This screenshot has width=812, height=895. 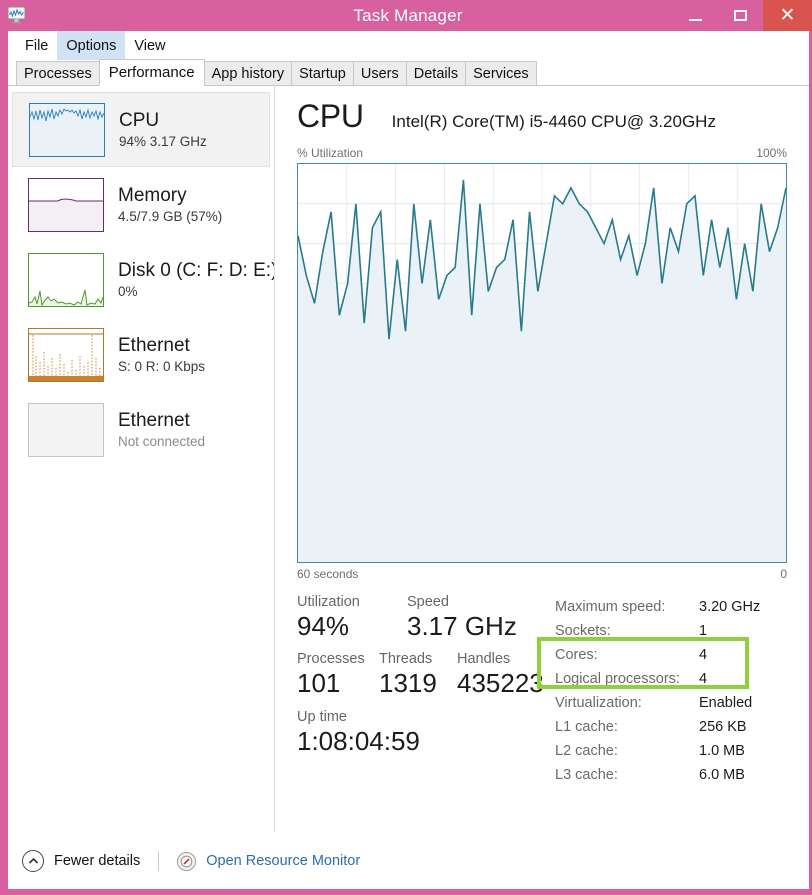 What do you see at coordinates (358, 740) in the screenshot?
I see `stat-value: 1:08:04:59` at bounding box center [358, 740].